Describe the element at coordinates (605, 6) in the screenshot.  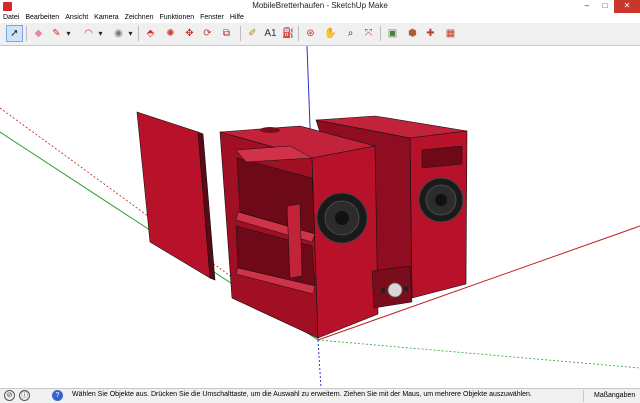
I see `maximize-button: □` at that location.